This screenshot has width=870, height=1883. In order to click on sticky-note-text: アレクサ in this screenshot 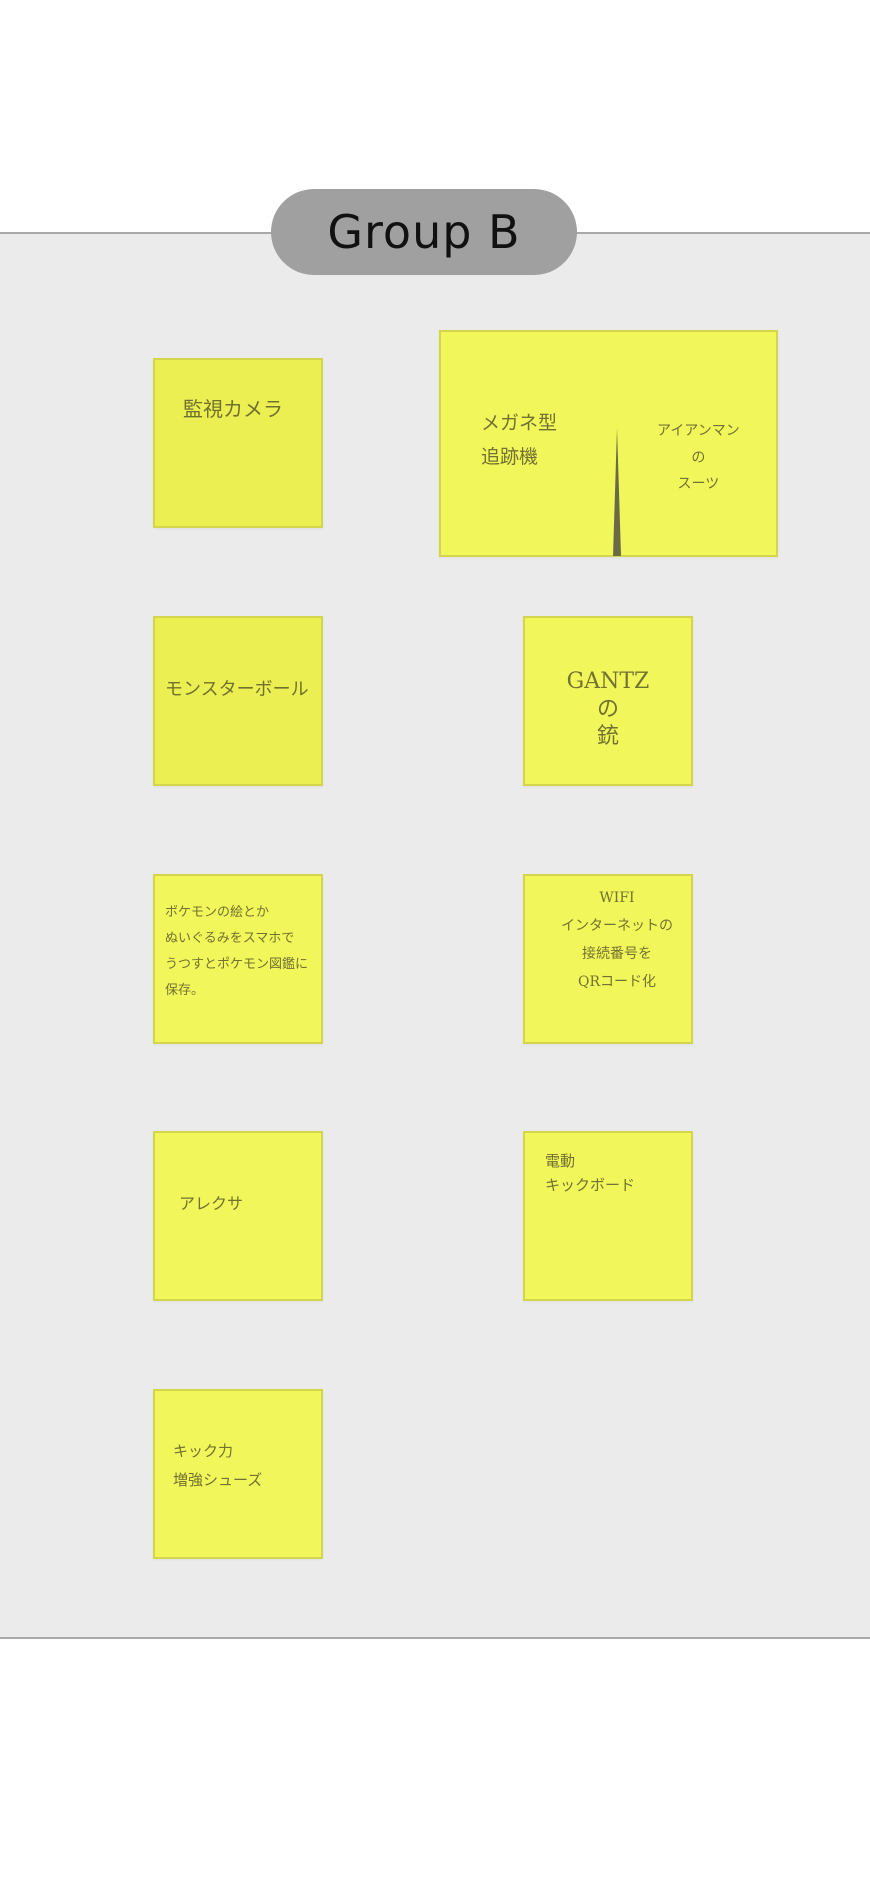, I will do `click(211, 1203)`.